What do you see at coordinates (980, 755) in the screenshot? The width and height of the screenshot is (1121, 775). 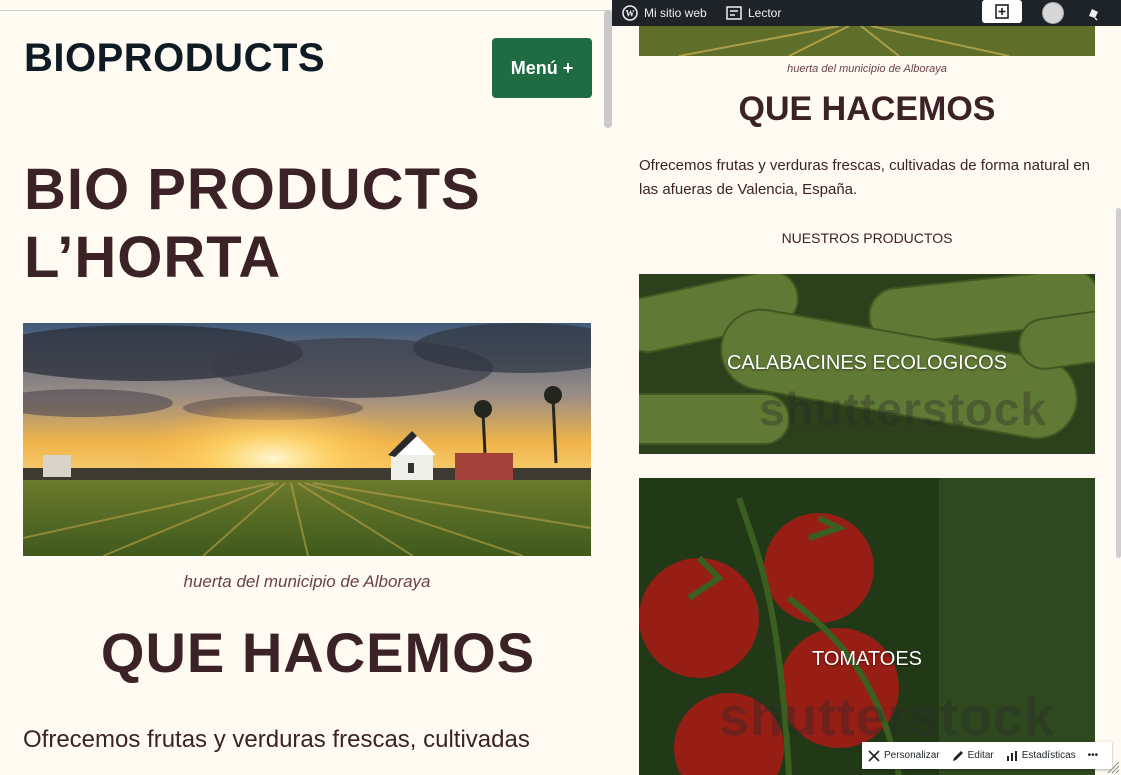 I see `edit-label: Editar` at bounding box center [980, 755].